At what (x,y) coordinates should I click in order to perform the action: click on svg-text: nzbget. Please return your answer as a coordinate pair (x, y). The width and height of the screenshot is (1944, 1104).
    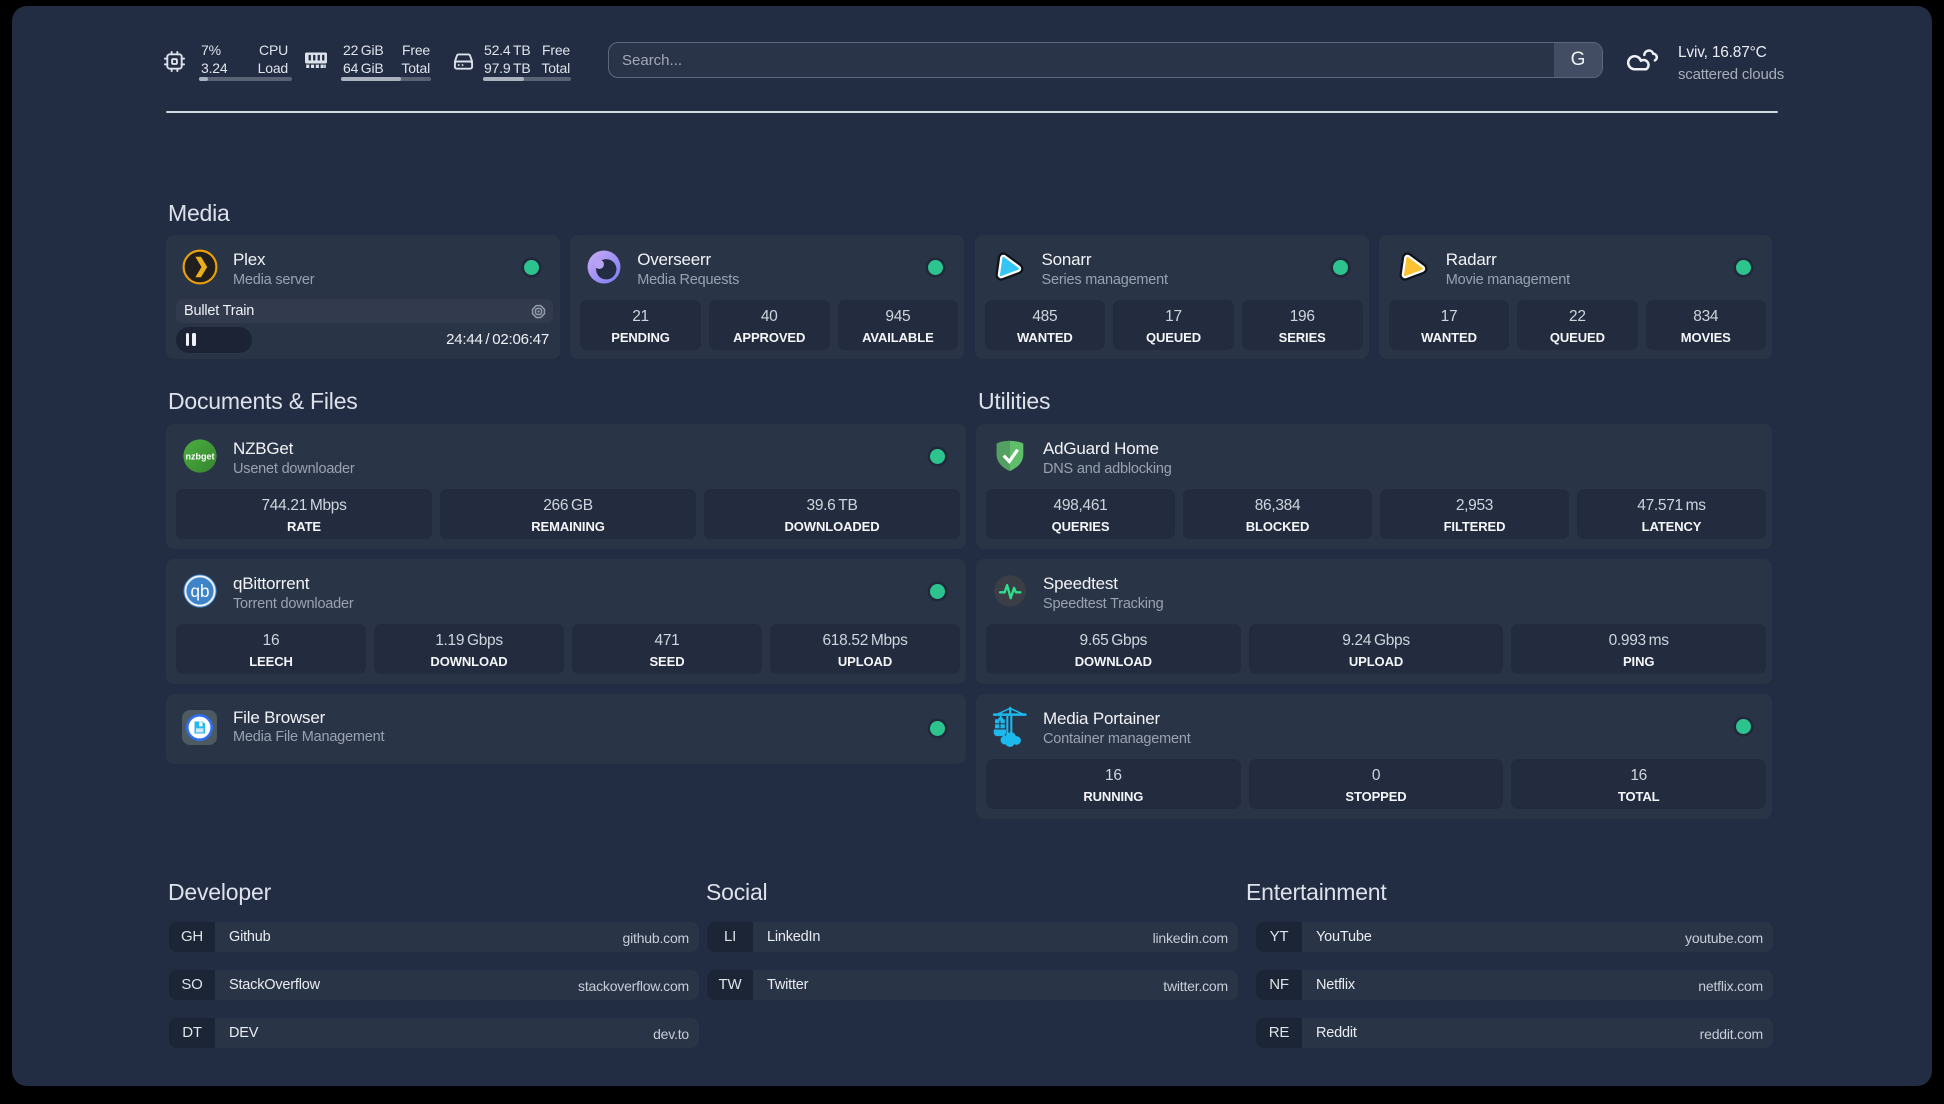
    Looking at the image, I should click on (200, 456).